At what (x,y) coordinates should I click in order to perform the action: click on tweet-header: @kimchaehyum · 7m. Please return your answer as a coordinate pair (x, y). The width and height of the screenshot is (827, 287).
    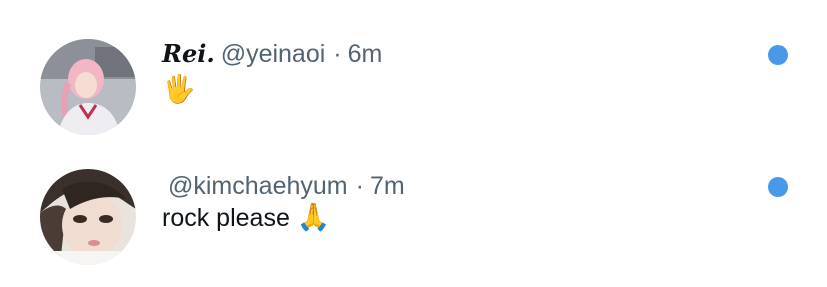
    Looking at the image, I should click on (286, 186).